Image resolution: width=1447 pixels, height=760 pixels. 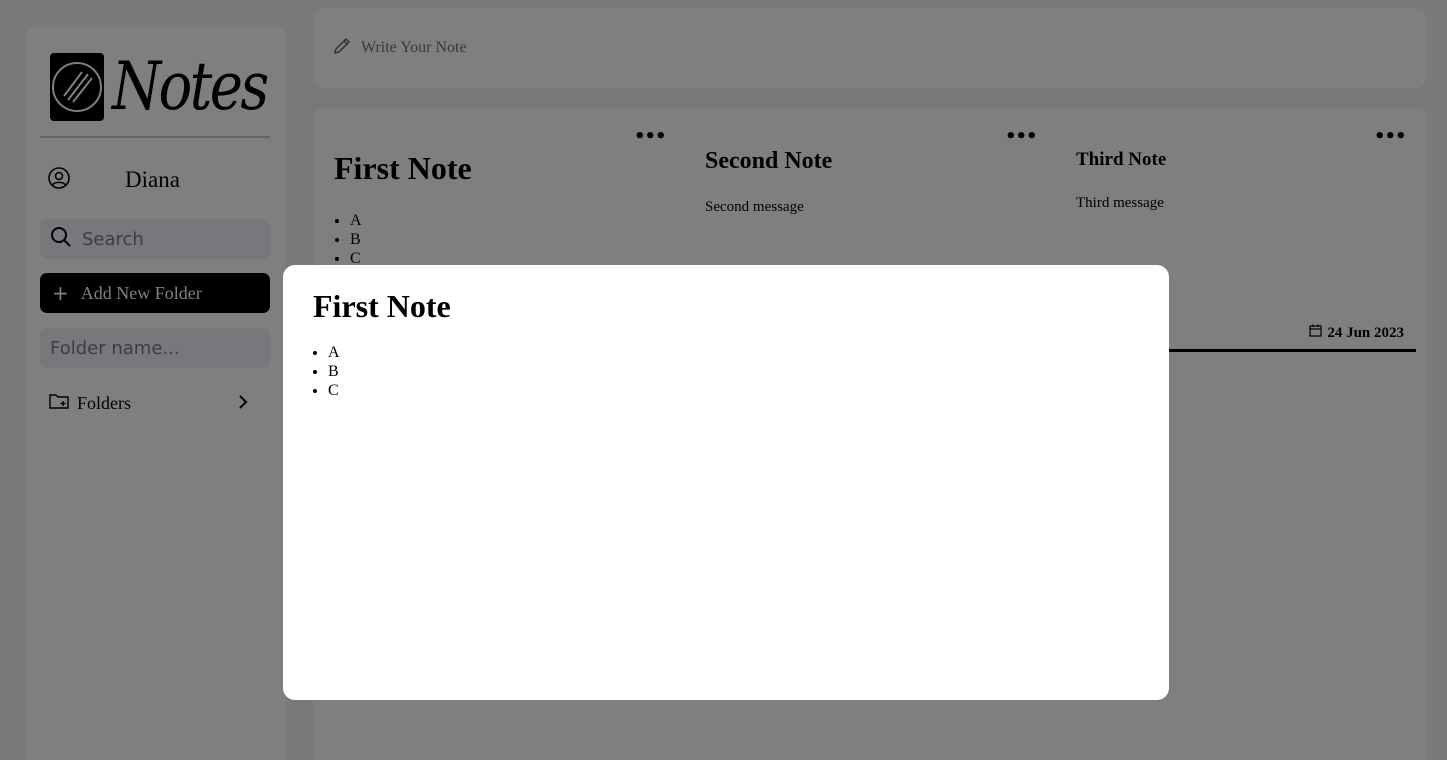 What do you see at coordinates (733, 371) in the screenshot?
I see `list-item: B` at bounding box center [733, 371].